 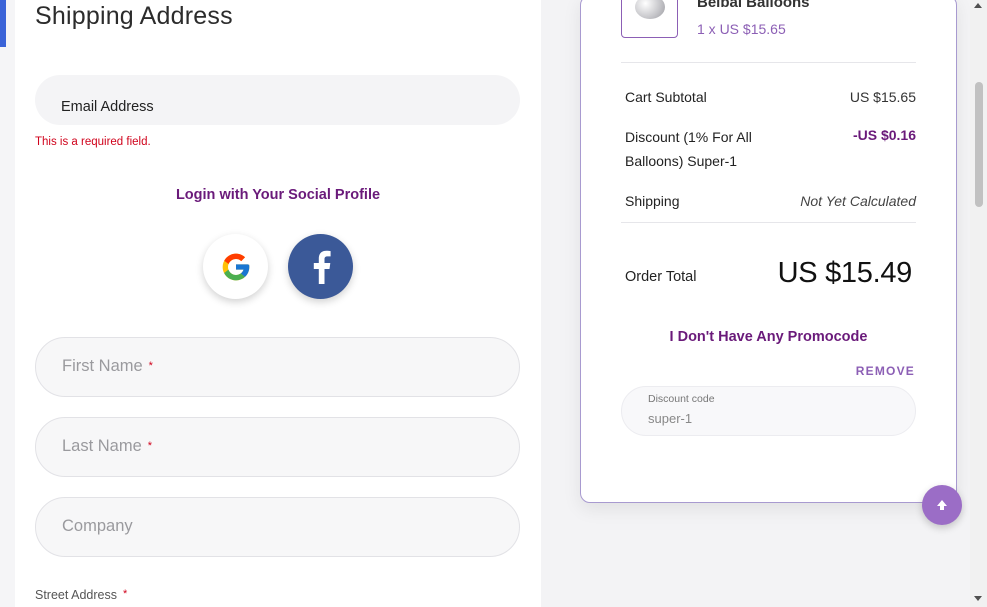 I want to click on street-address-label: Street Address, so click(x=76, y=595).